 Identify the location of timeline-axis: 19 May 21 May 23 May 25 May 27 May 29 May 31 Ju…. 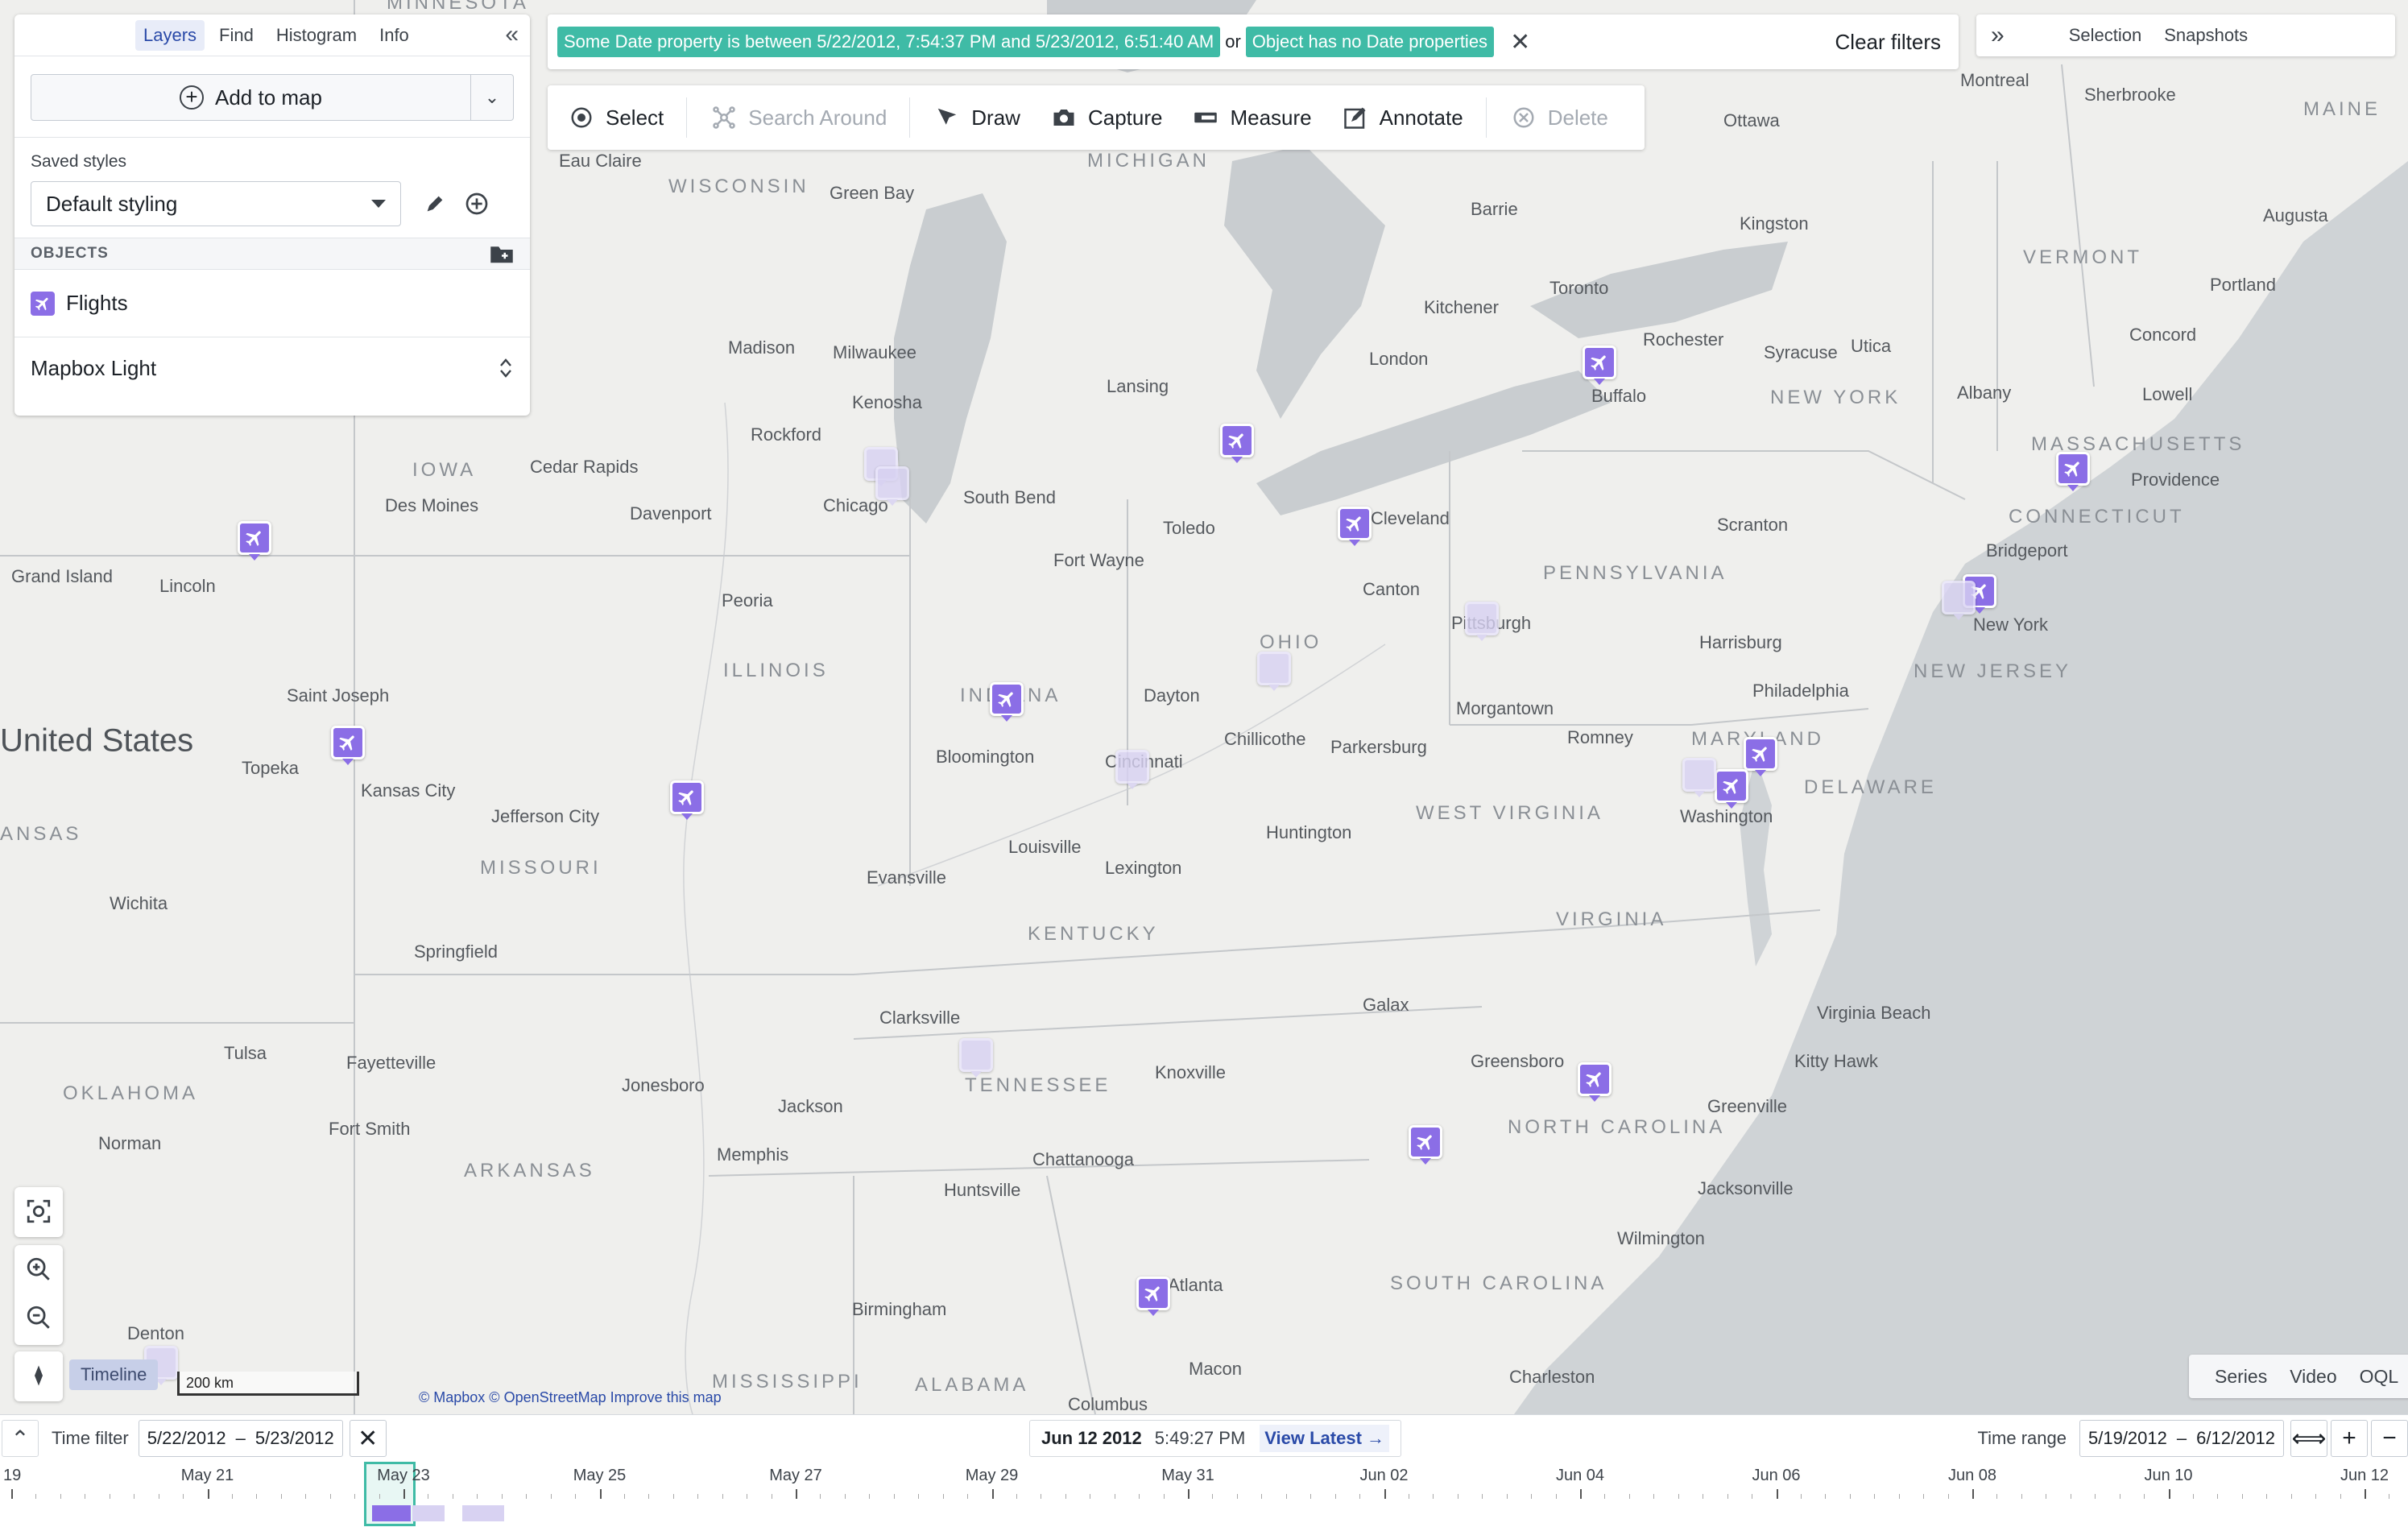
(1204, 1494).